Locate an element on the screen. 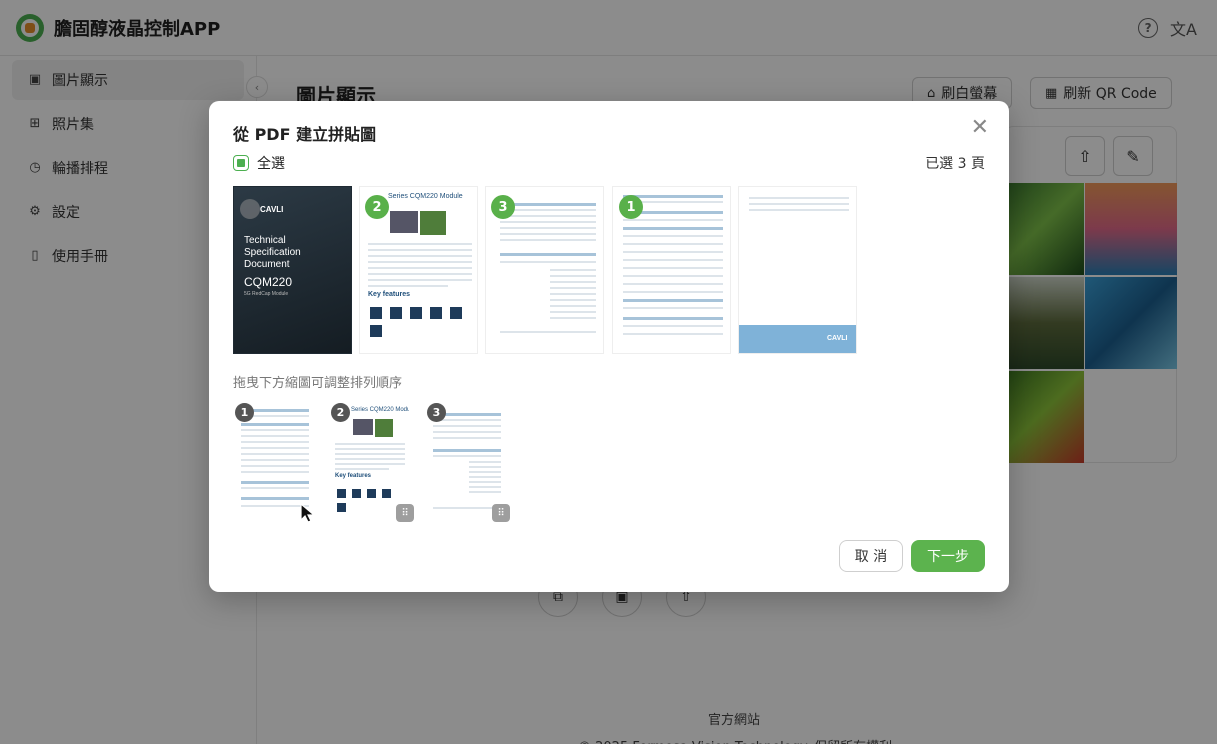 This screenshot has height=744, width=1217. reorder-order-badge: 2 is located at coordinates (340, 412).